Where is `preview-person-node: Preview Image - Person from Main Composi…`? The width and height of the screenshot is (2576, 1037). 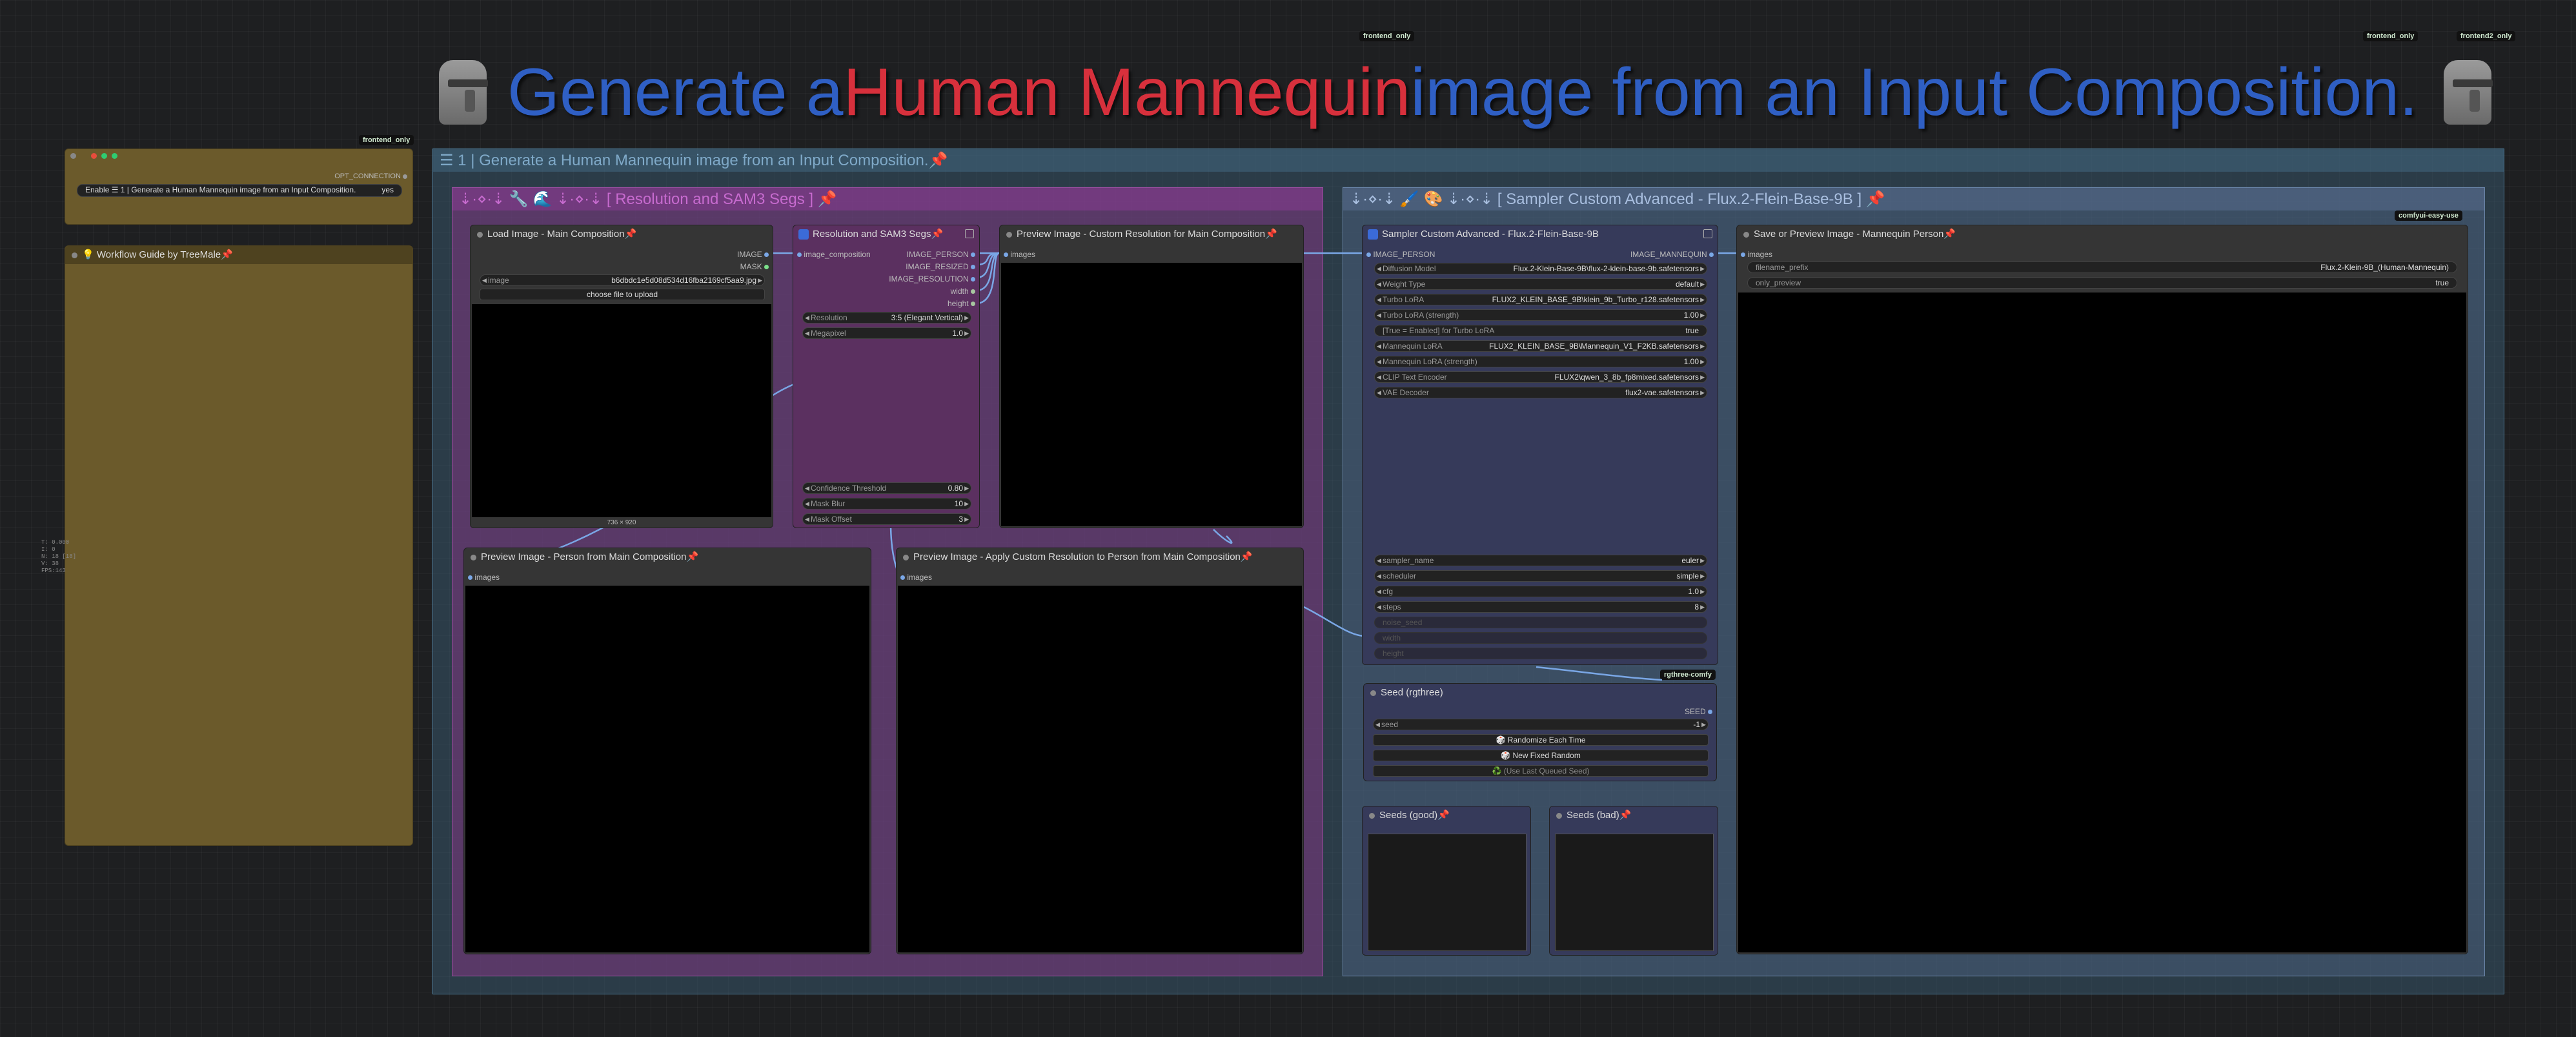
preview-person-node: Preview Image - Person from Main Composi… is located at coordinates (667, 751).